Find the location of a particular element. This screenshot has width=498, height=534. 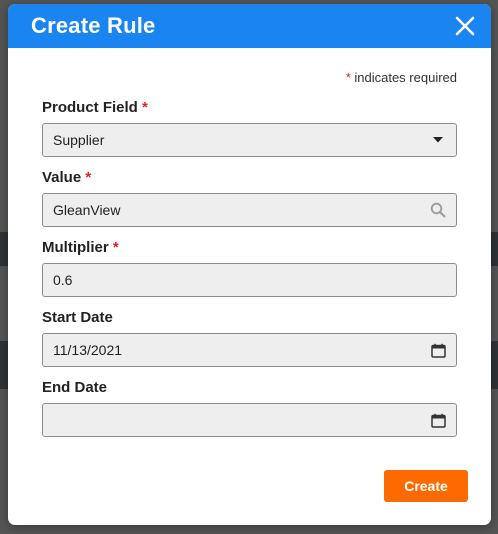

multiplier-label: Multiplier * is located at coordinates (80, 247).